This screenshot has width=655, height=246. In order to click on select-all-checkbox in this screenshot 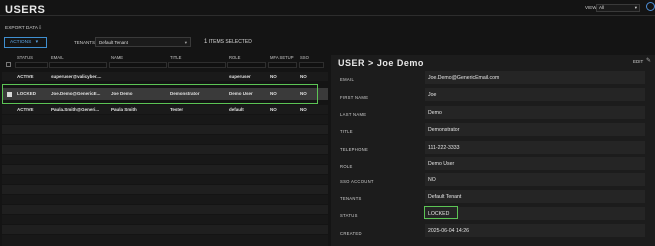, I will do `click(8, 64)`.